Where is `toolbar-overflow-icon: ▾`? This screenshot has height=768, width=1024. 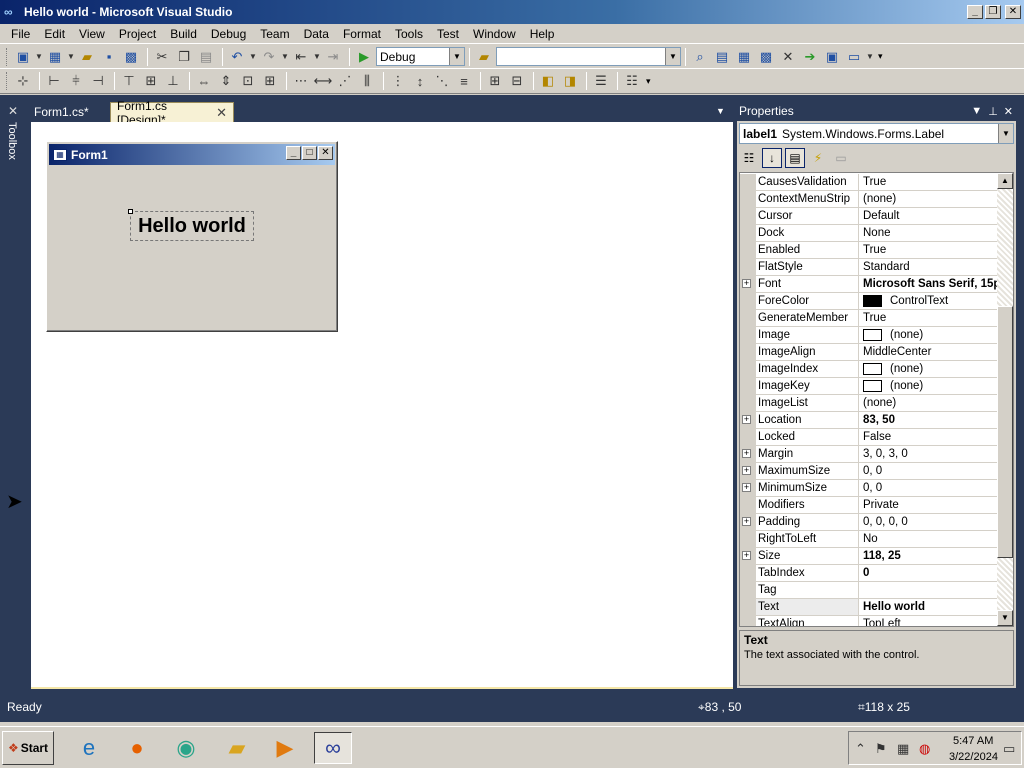 toolbar-overflow-icon: ▾ is located at coordinates (648, 81).